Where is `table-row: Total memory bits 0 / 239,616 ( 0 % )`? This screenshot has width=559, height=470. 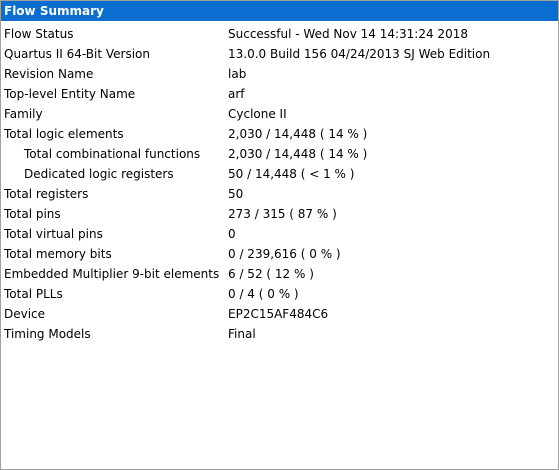 table-row: Total memory bits 0 / 239,616 ( 0 % ) is located at coordinates (279, 255).